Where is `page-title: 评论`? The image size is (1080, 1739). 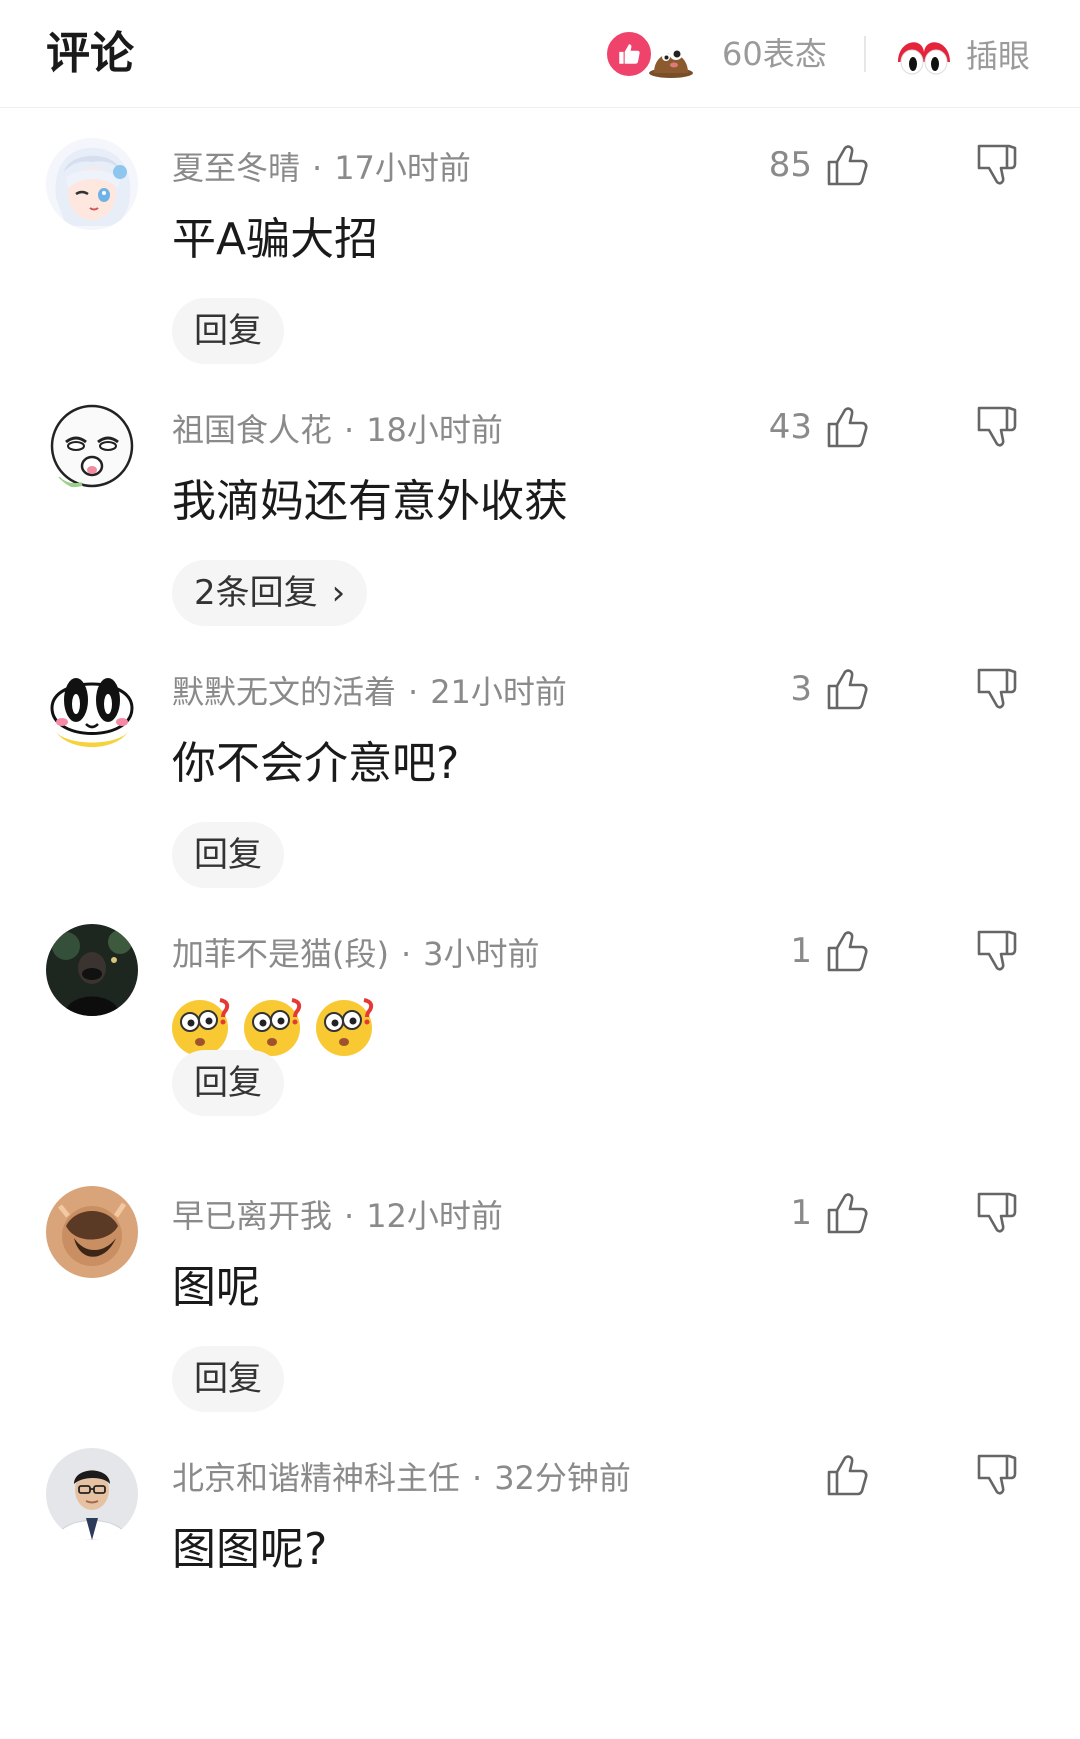
page-title: 评论 is located at coordinates (90, 53).